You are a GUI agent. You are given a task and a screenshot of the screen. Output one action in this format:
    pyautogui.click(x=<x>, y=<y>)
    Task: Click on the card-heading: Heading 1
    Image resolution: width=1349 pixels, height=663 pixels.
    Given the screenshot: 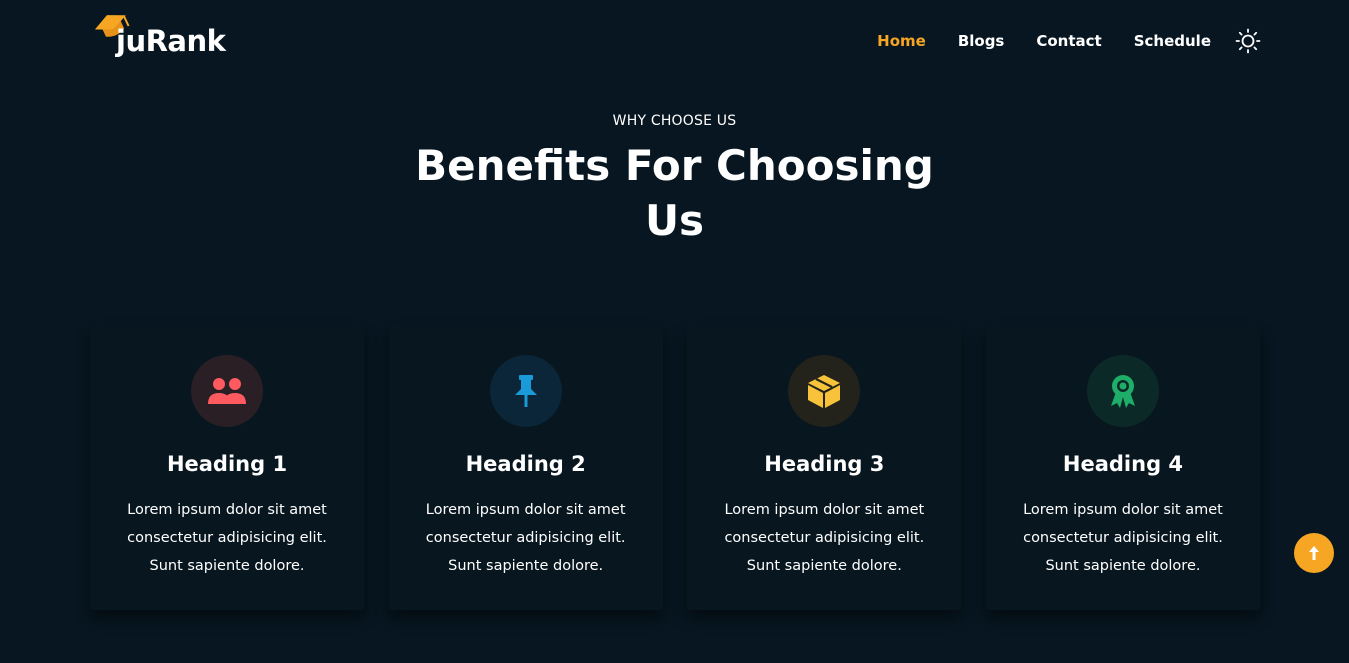 What is the action you would take?
    pyautogui.click(x=227, y=464)
    